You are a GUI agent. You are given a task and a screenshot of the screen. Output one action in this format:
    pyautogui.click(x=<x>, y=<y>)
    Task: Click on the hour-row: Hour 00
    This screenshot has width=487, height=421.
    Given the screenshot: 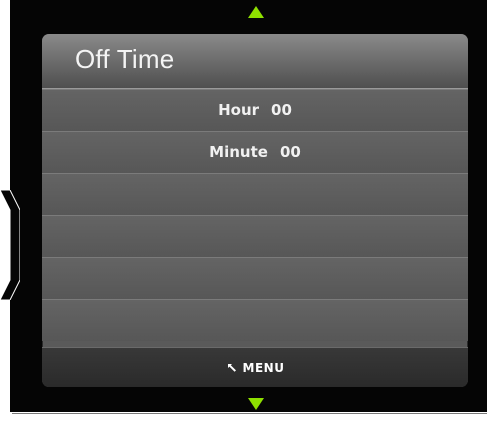 What is the action you would take?
    pyautogui.click(x=255, y=110)
    